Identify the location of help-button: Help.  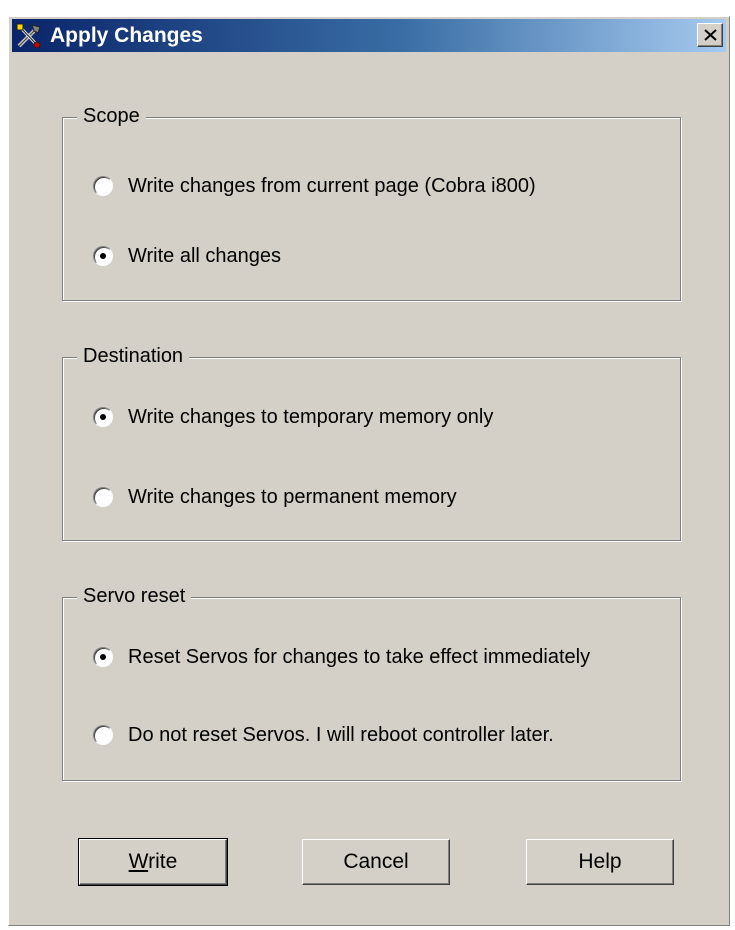
(600, 862).